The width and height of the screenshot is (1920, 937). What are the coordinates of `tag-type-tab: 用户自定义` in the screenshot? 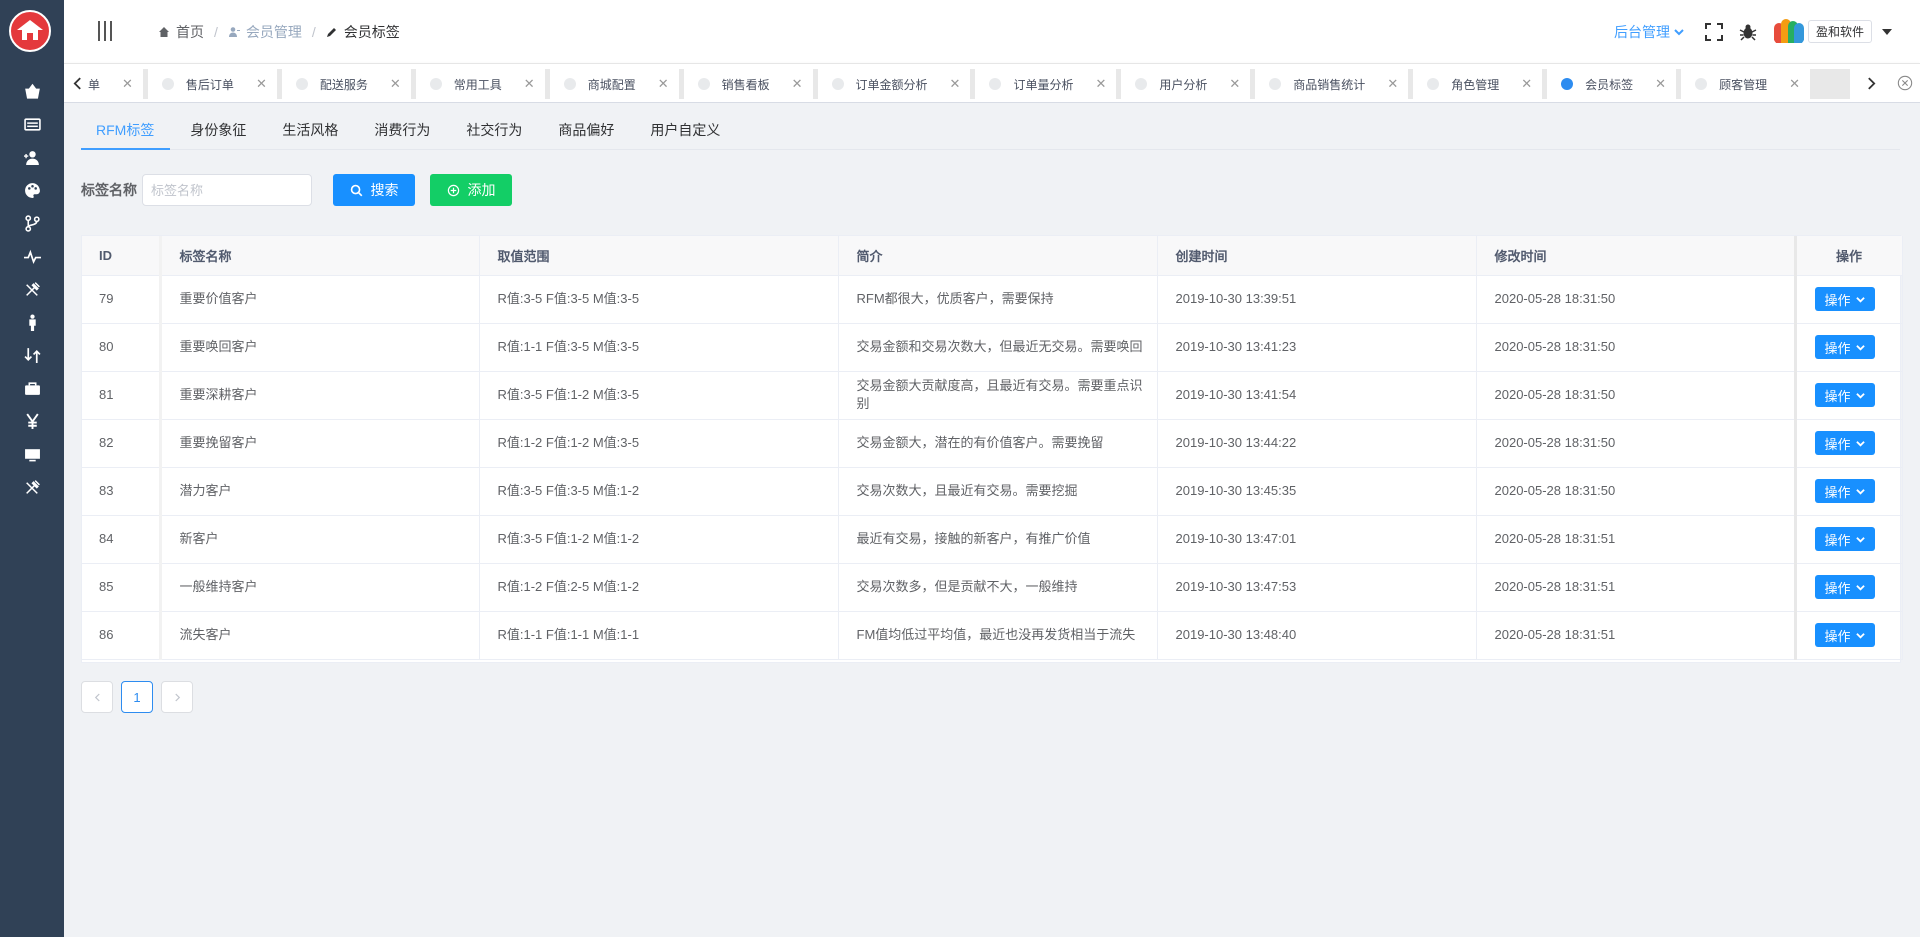 It's located at (685, 125).